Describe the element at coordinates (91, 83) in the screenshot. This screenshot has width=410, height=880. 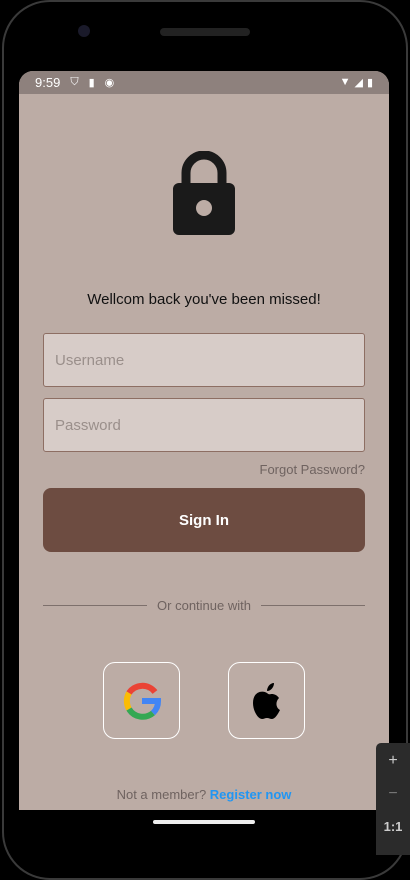
I see `sd-card-icon: ▮` at that location.